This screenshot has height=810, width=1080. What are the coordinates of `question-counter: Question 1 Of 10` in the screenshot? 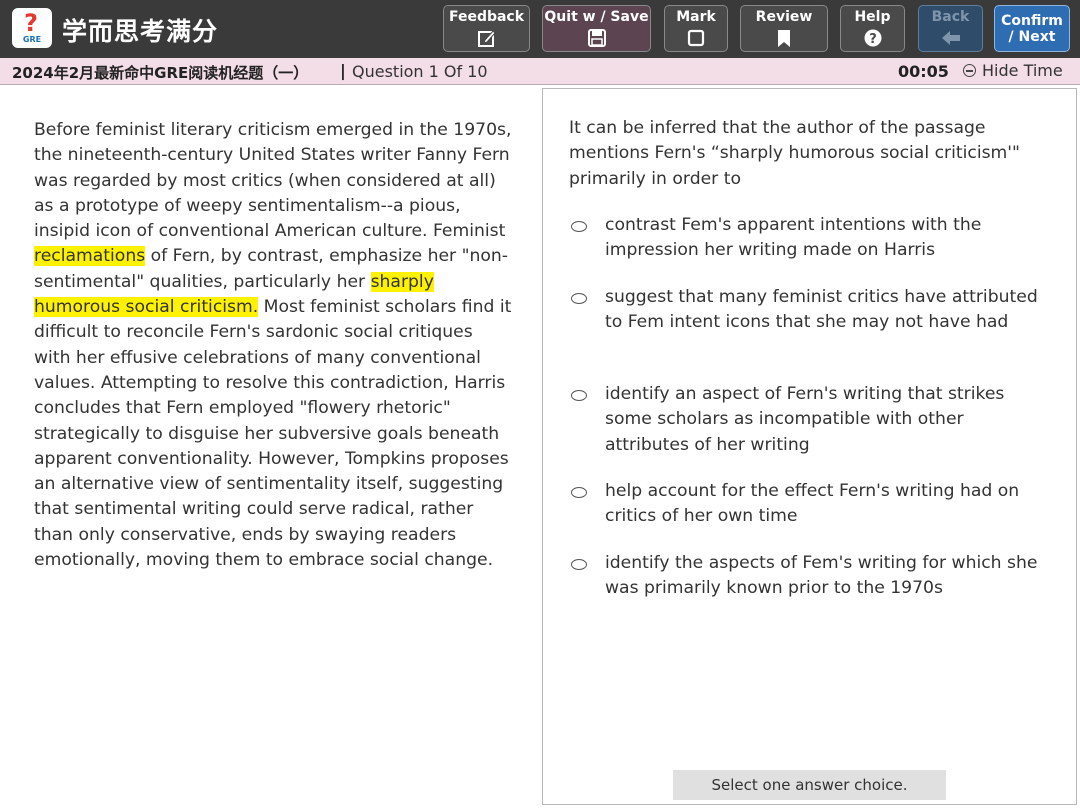 It's located at (420, 71).